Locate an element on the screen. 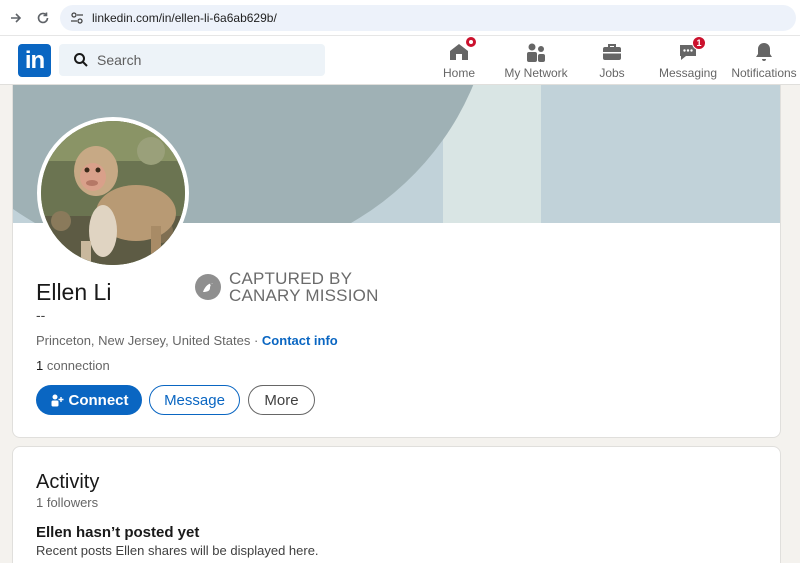  stamp-line-2: CANARY MISSION is located at coordinates (304, 295).